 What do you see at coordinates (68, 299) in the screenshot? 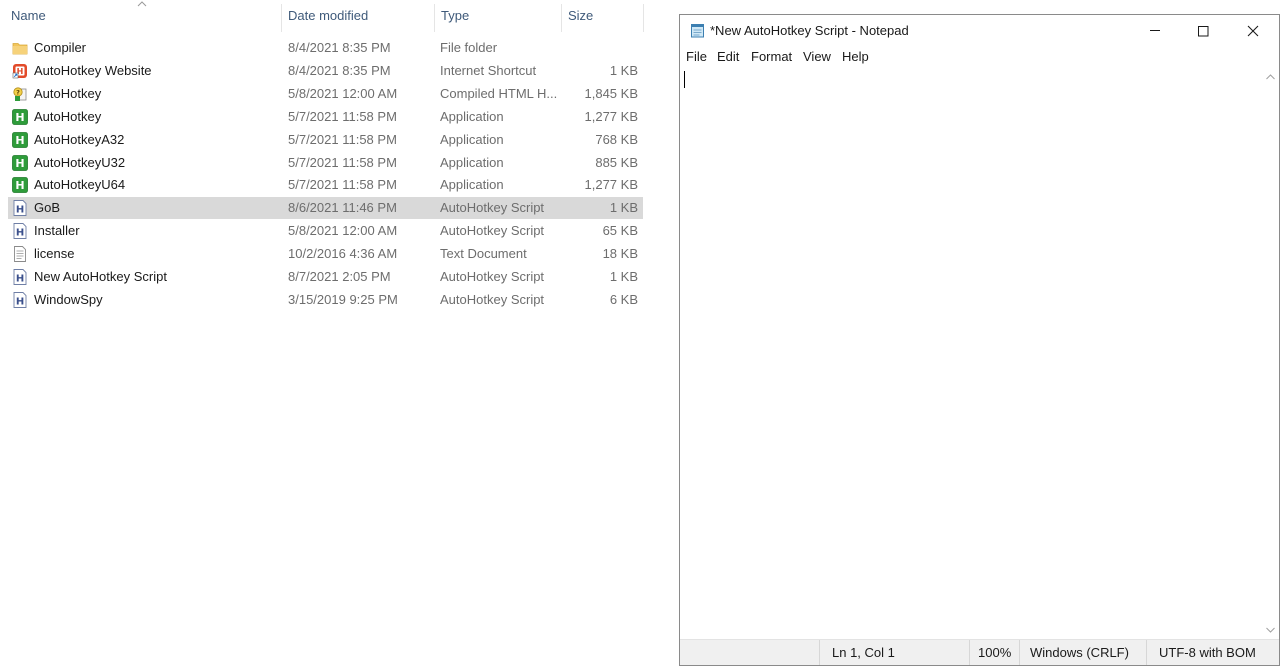
I see `file-name: WindowSpy` at bounding box center [68, 299].